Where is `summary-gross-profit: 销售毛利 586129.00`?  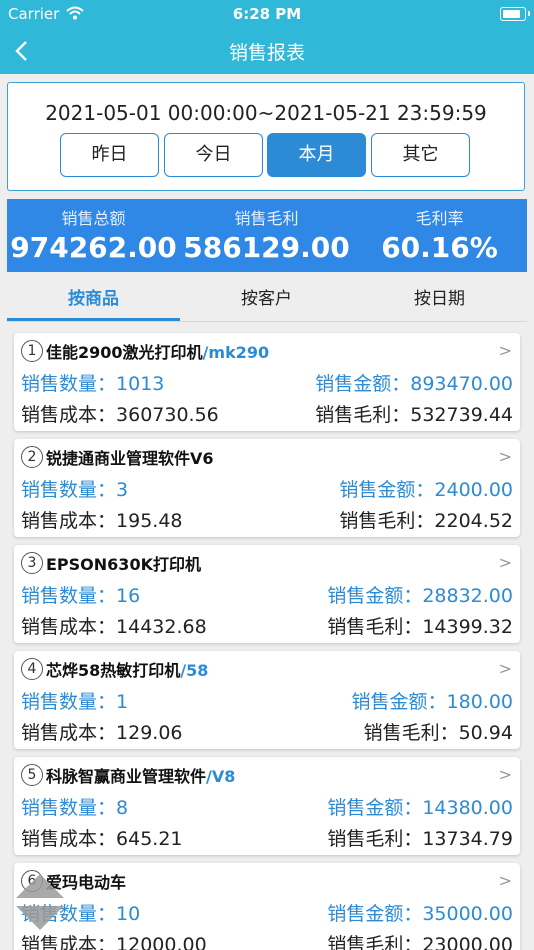
summary-gross-profit: 销售毛利 586129.00 is located at coordinates (266, 231).